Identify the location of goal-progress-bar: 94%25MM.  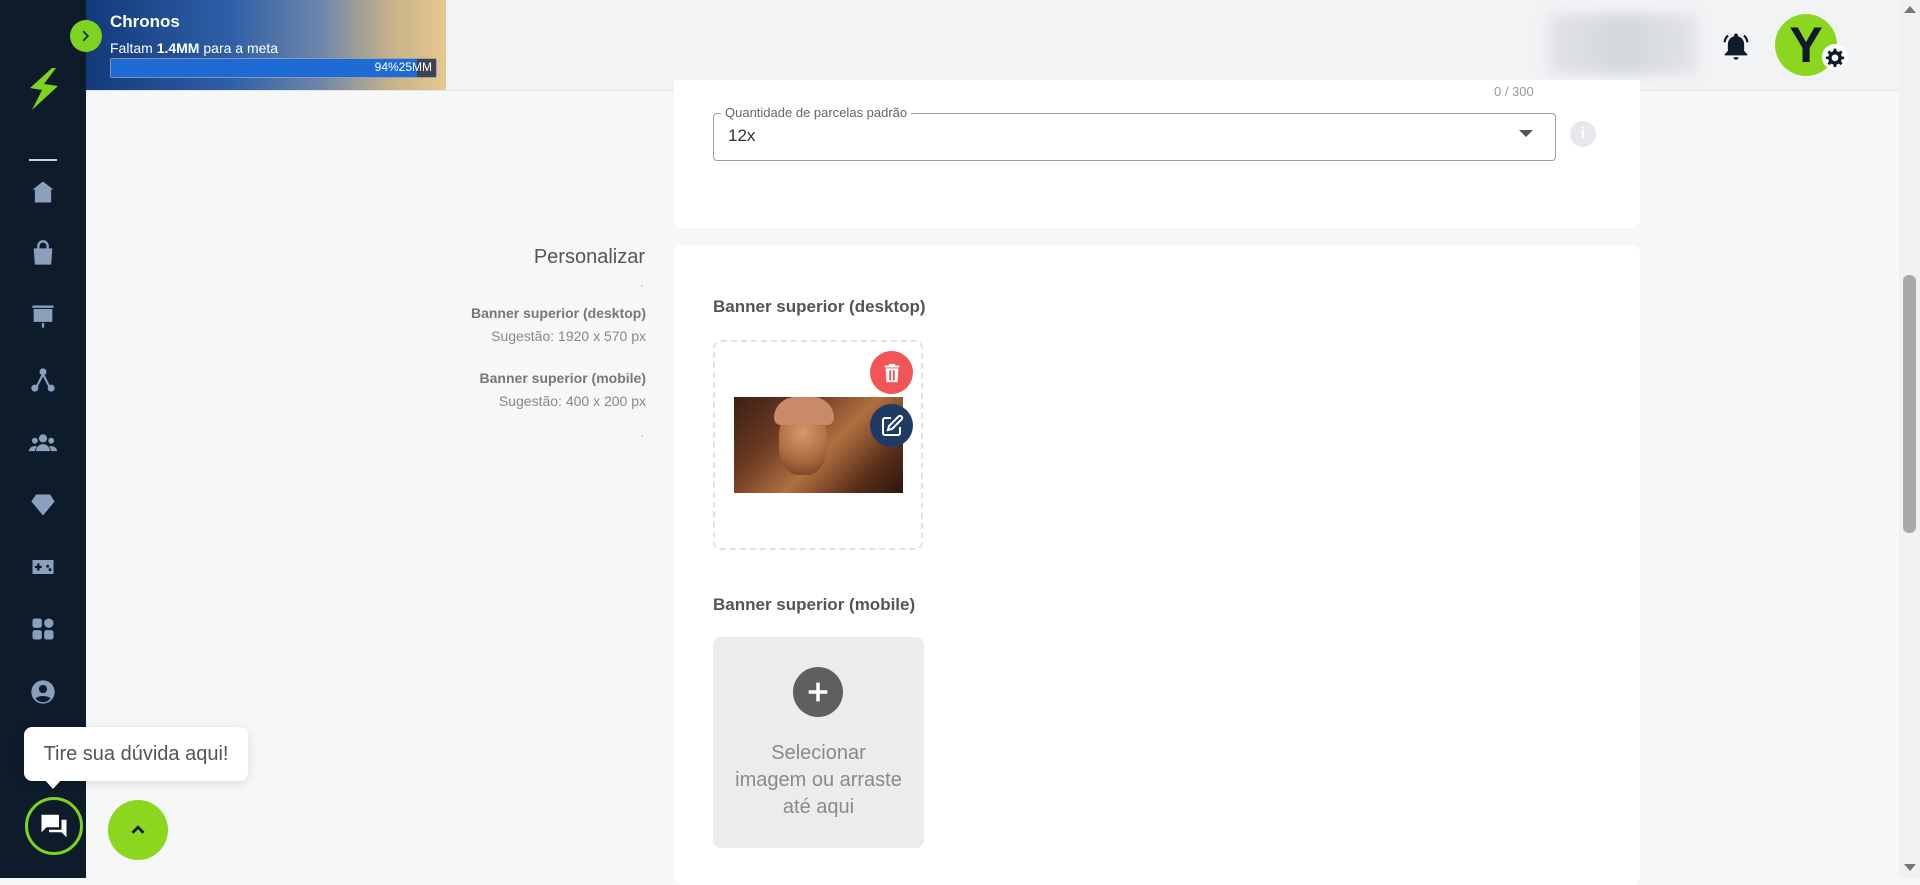
(273, 68).